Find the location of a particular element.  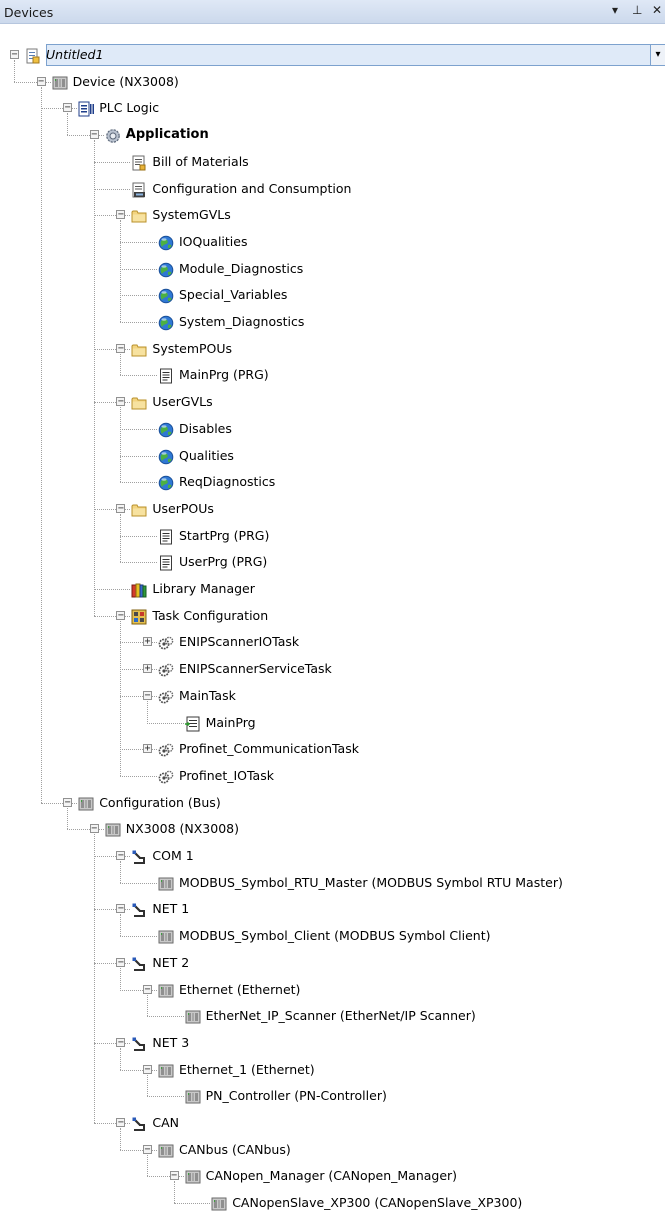

tree-item: − Application is located at coordinates (332, 135).